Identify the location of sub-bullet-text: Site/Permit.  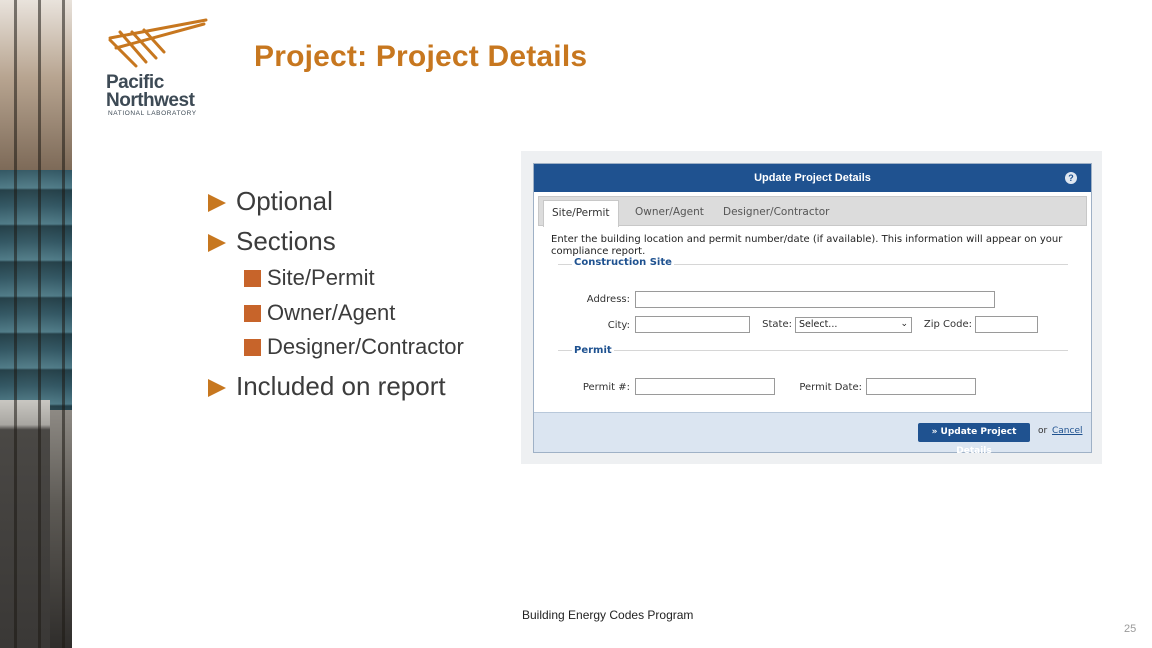
(321, 277).